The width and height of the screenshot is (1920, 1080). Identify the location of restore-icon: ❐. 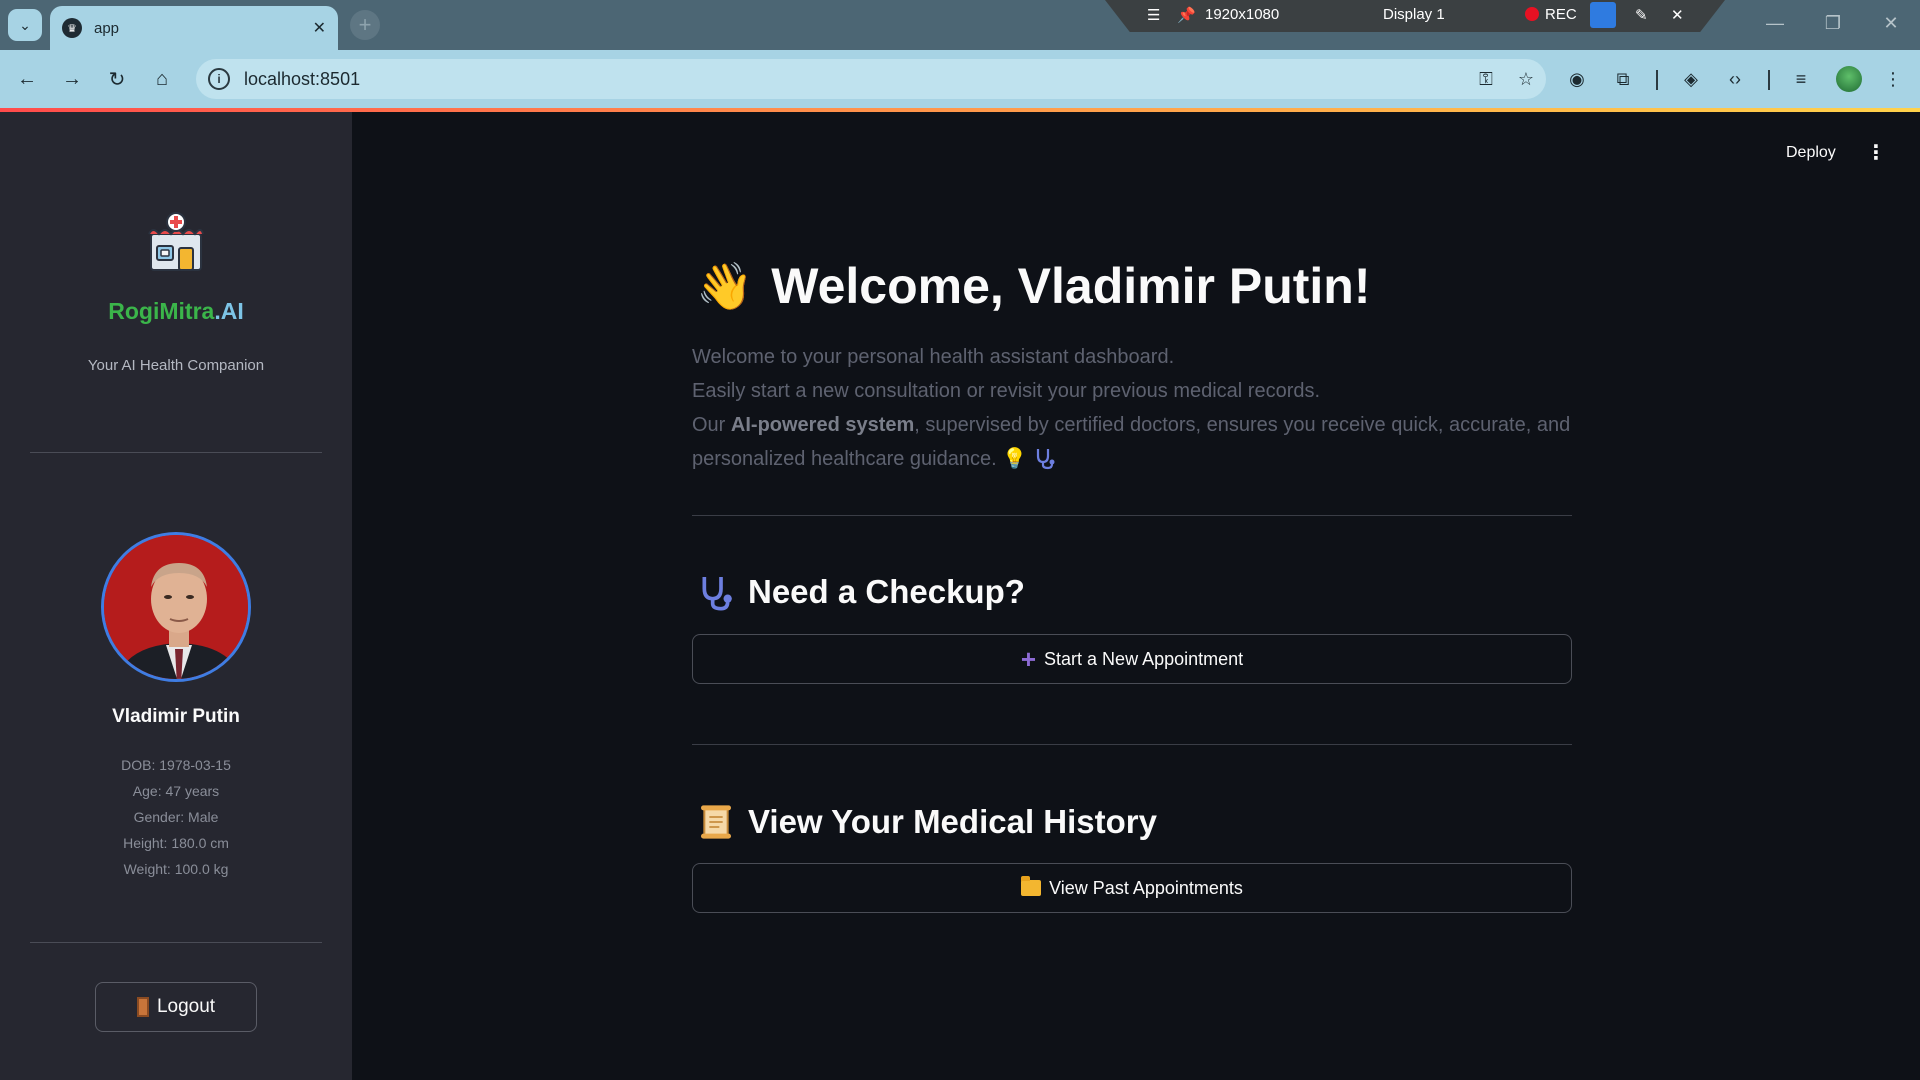
(1833, 23).